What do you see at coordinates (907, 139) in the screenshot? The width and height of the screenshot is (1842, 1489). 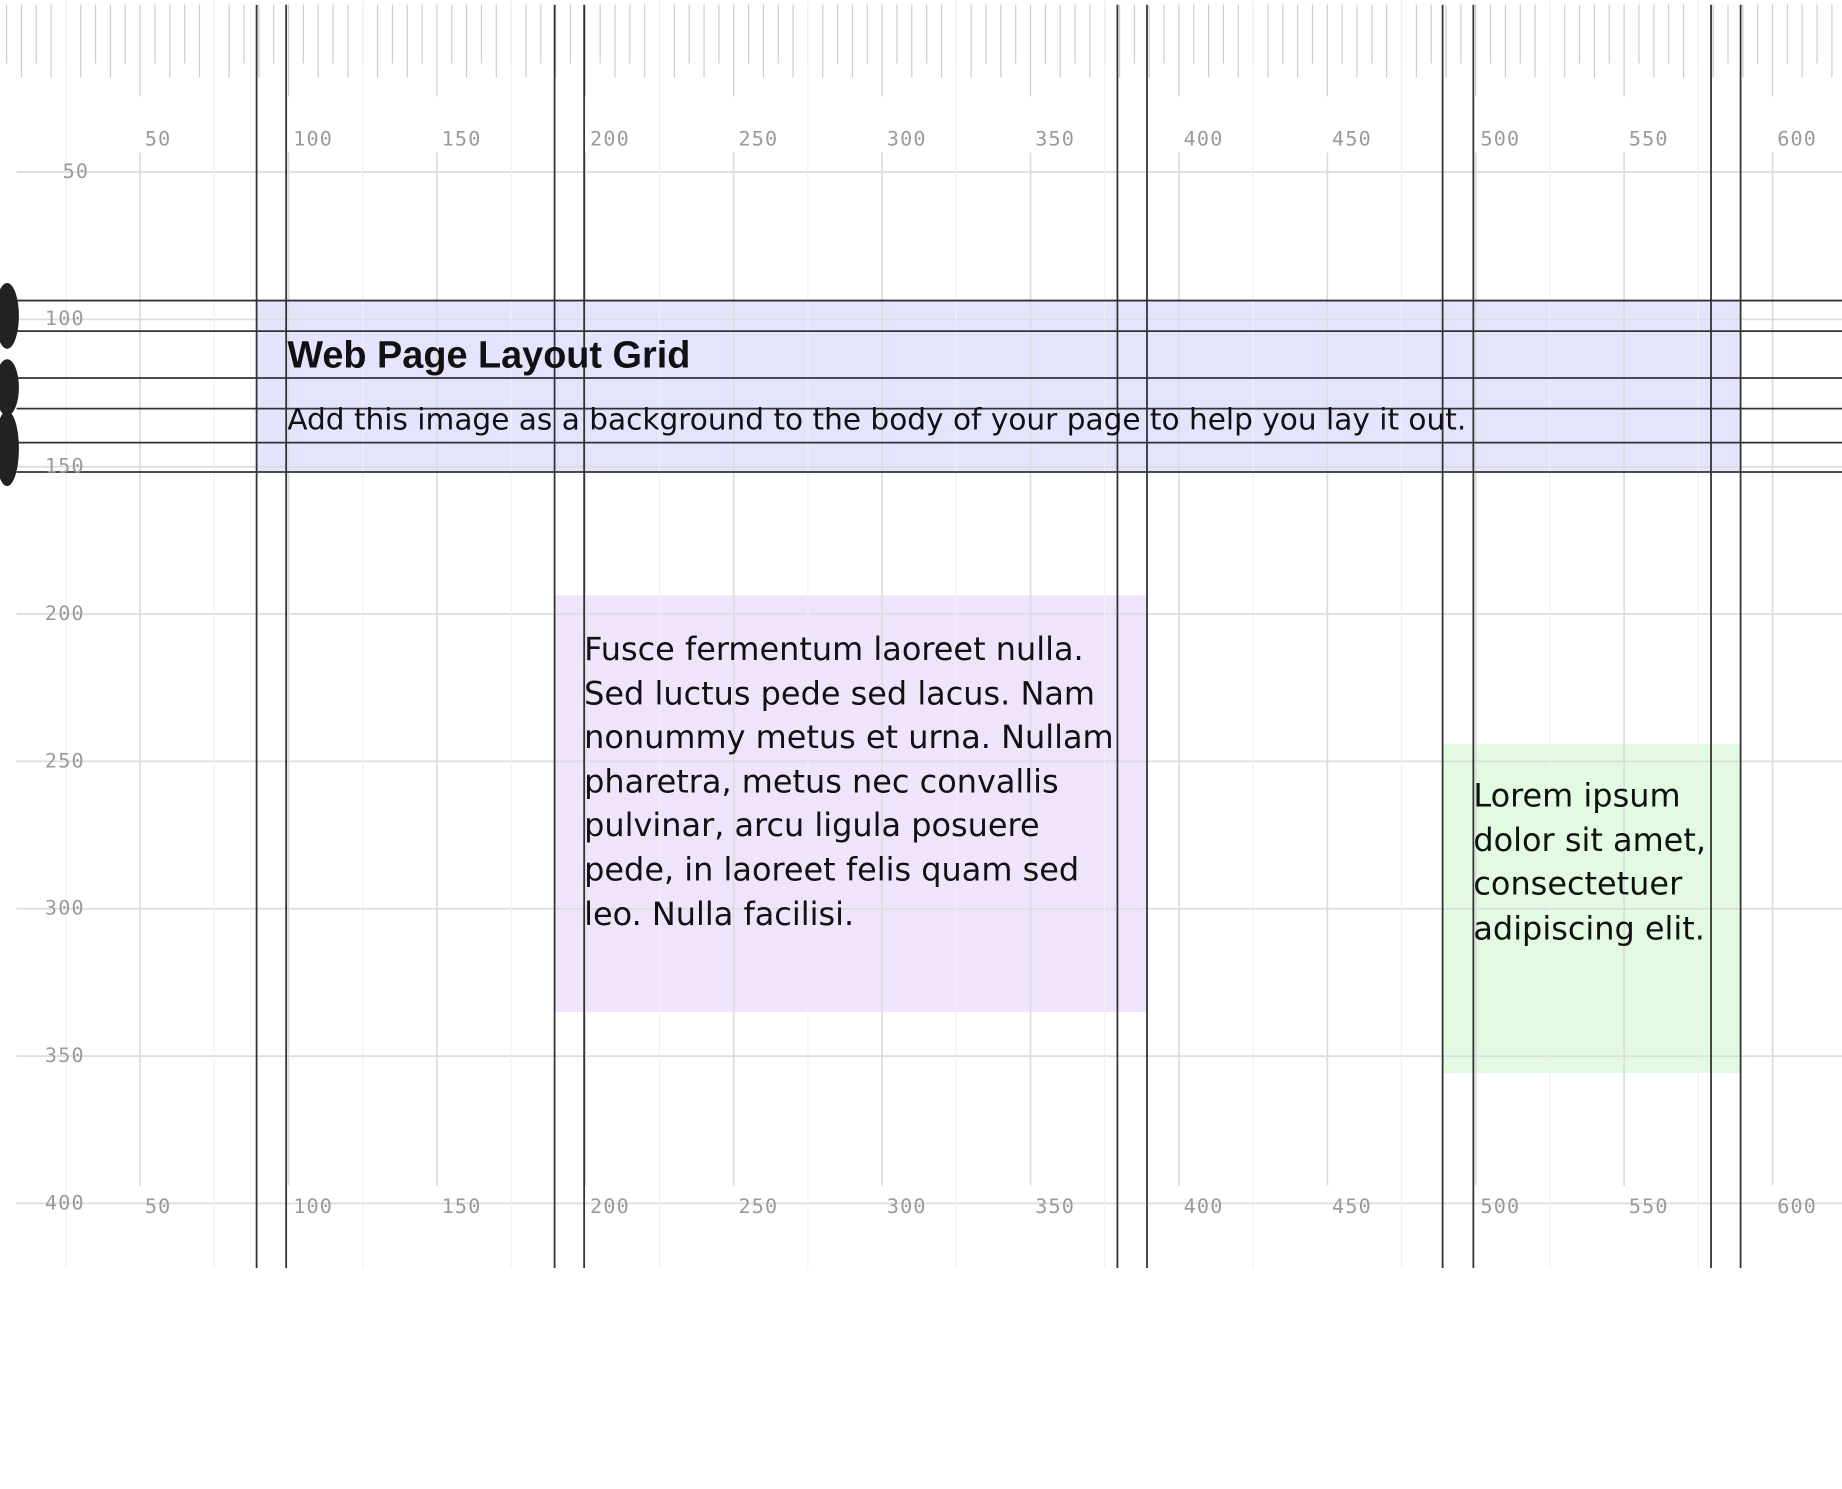 I see `ruler-label-top: 300` at bounding box center [907, 139].